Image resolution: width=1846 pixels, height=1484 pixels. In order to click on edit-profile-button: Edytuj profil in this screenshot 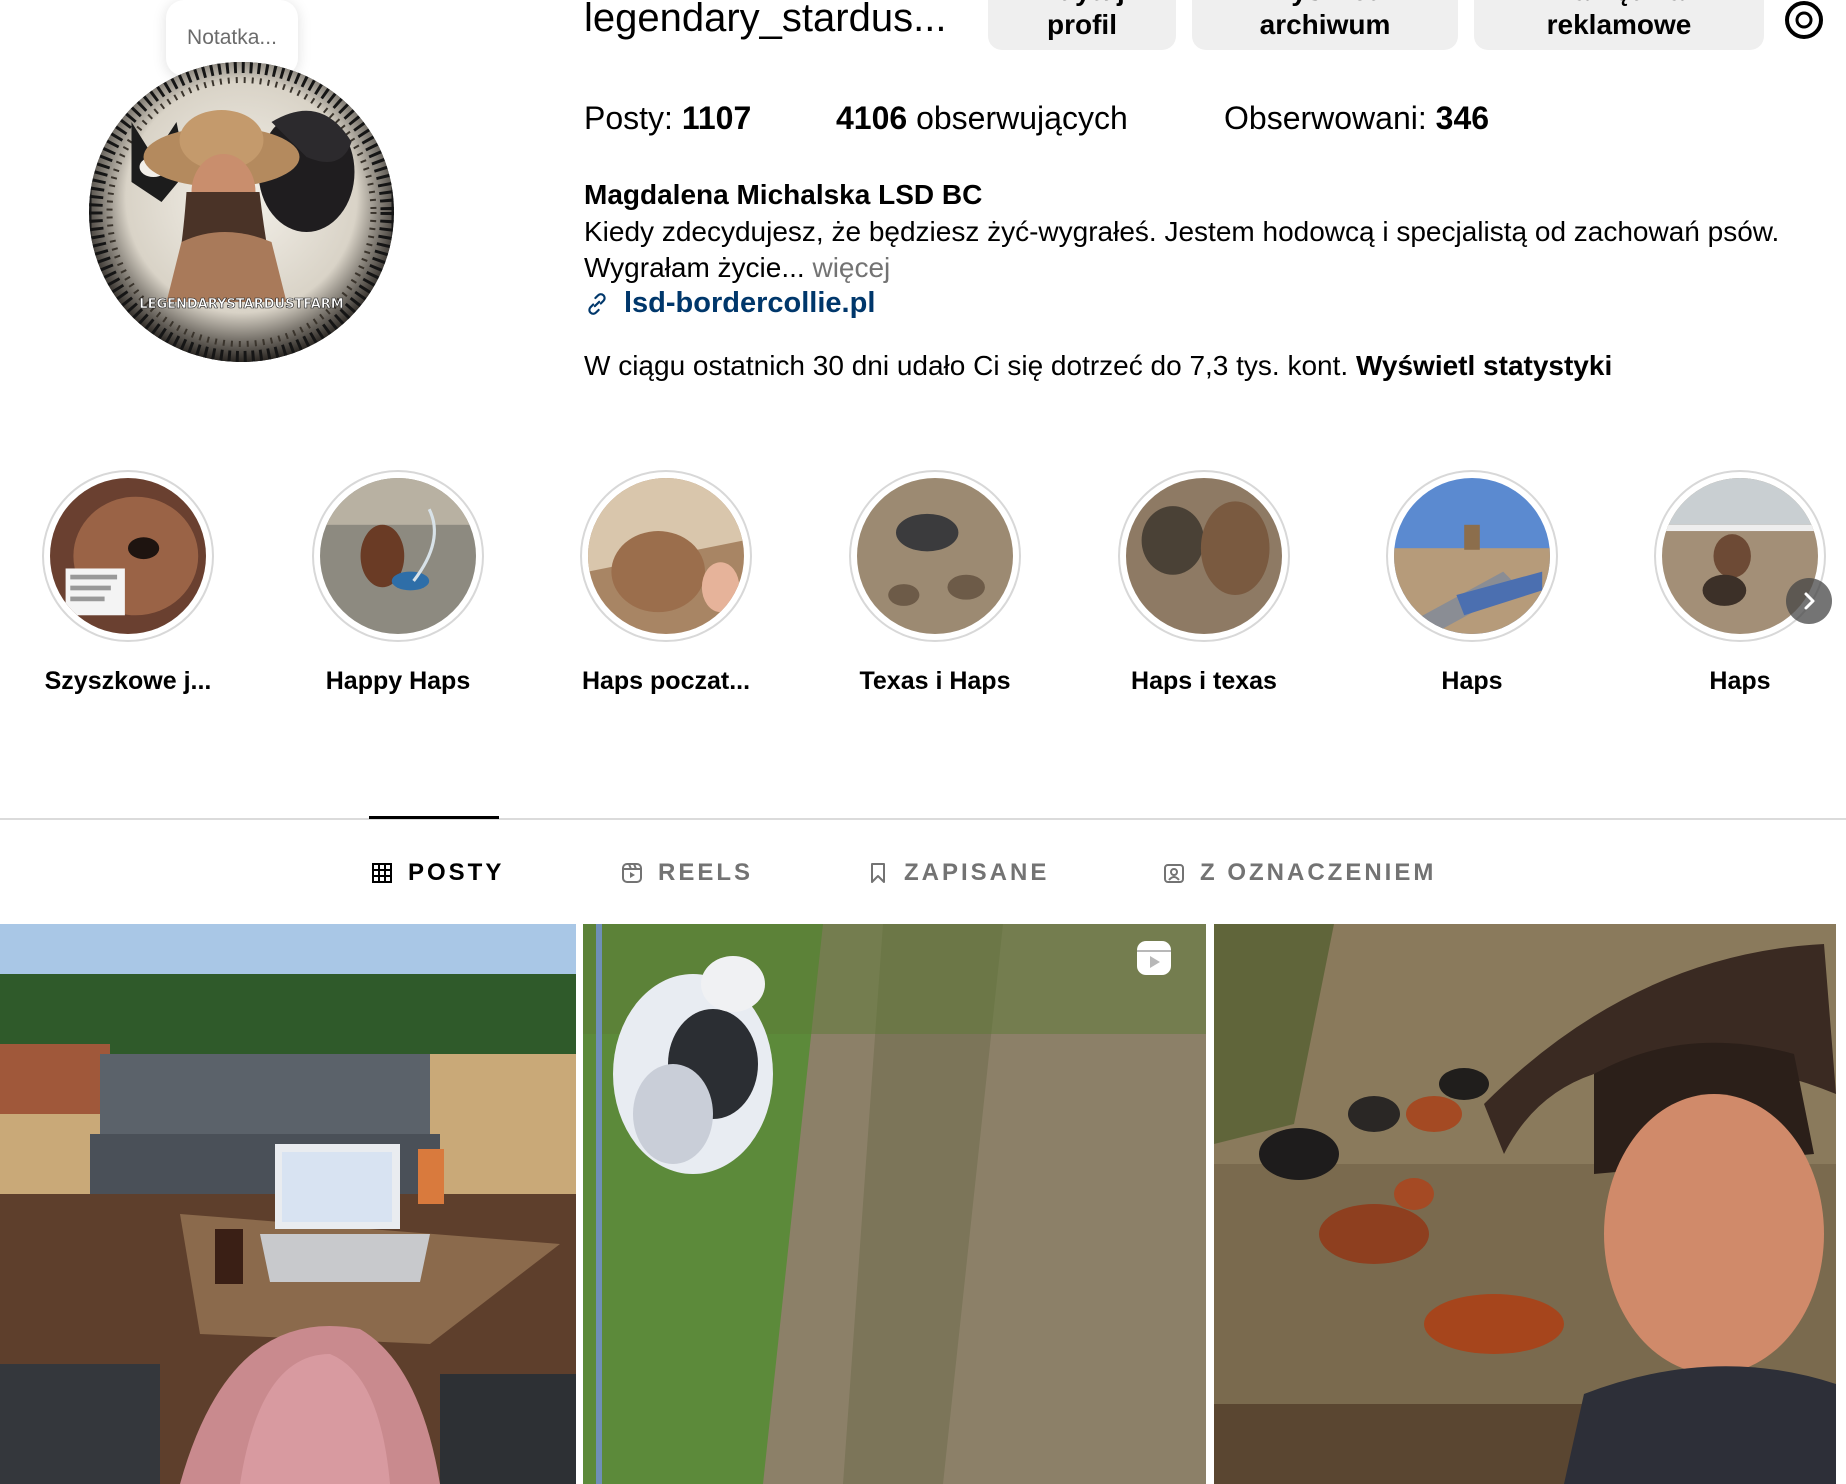, I will do `click(1082, 25)`.